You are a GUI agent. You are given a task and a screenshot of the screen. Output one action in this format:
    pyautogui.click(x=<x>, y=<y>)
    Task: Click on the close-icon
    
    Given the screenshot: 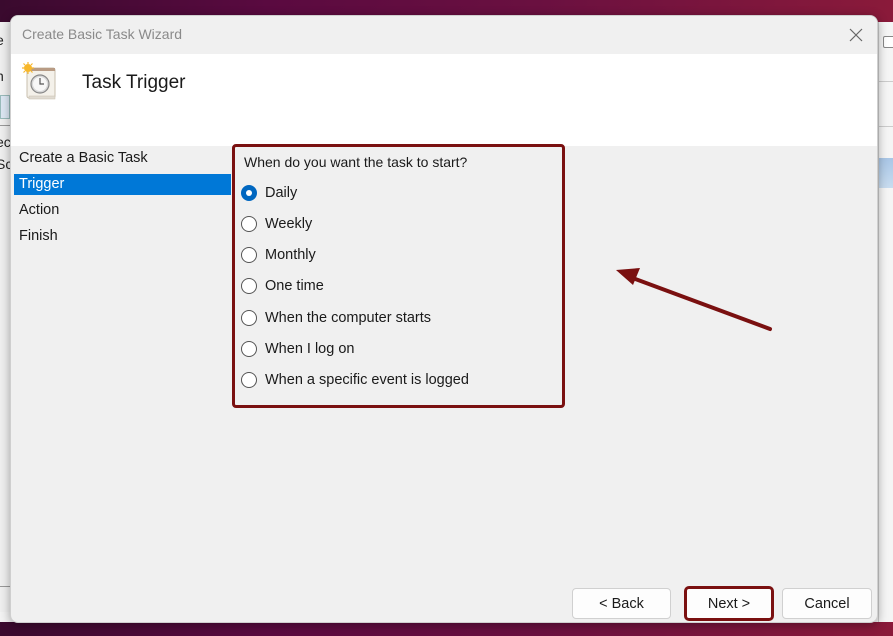 What is the action you would take?
    pyautogui.click(x=856, y=35)
    